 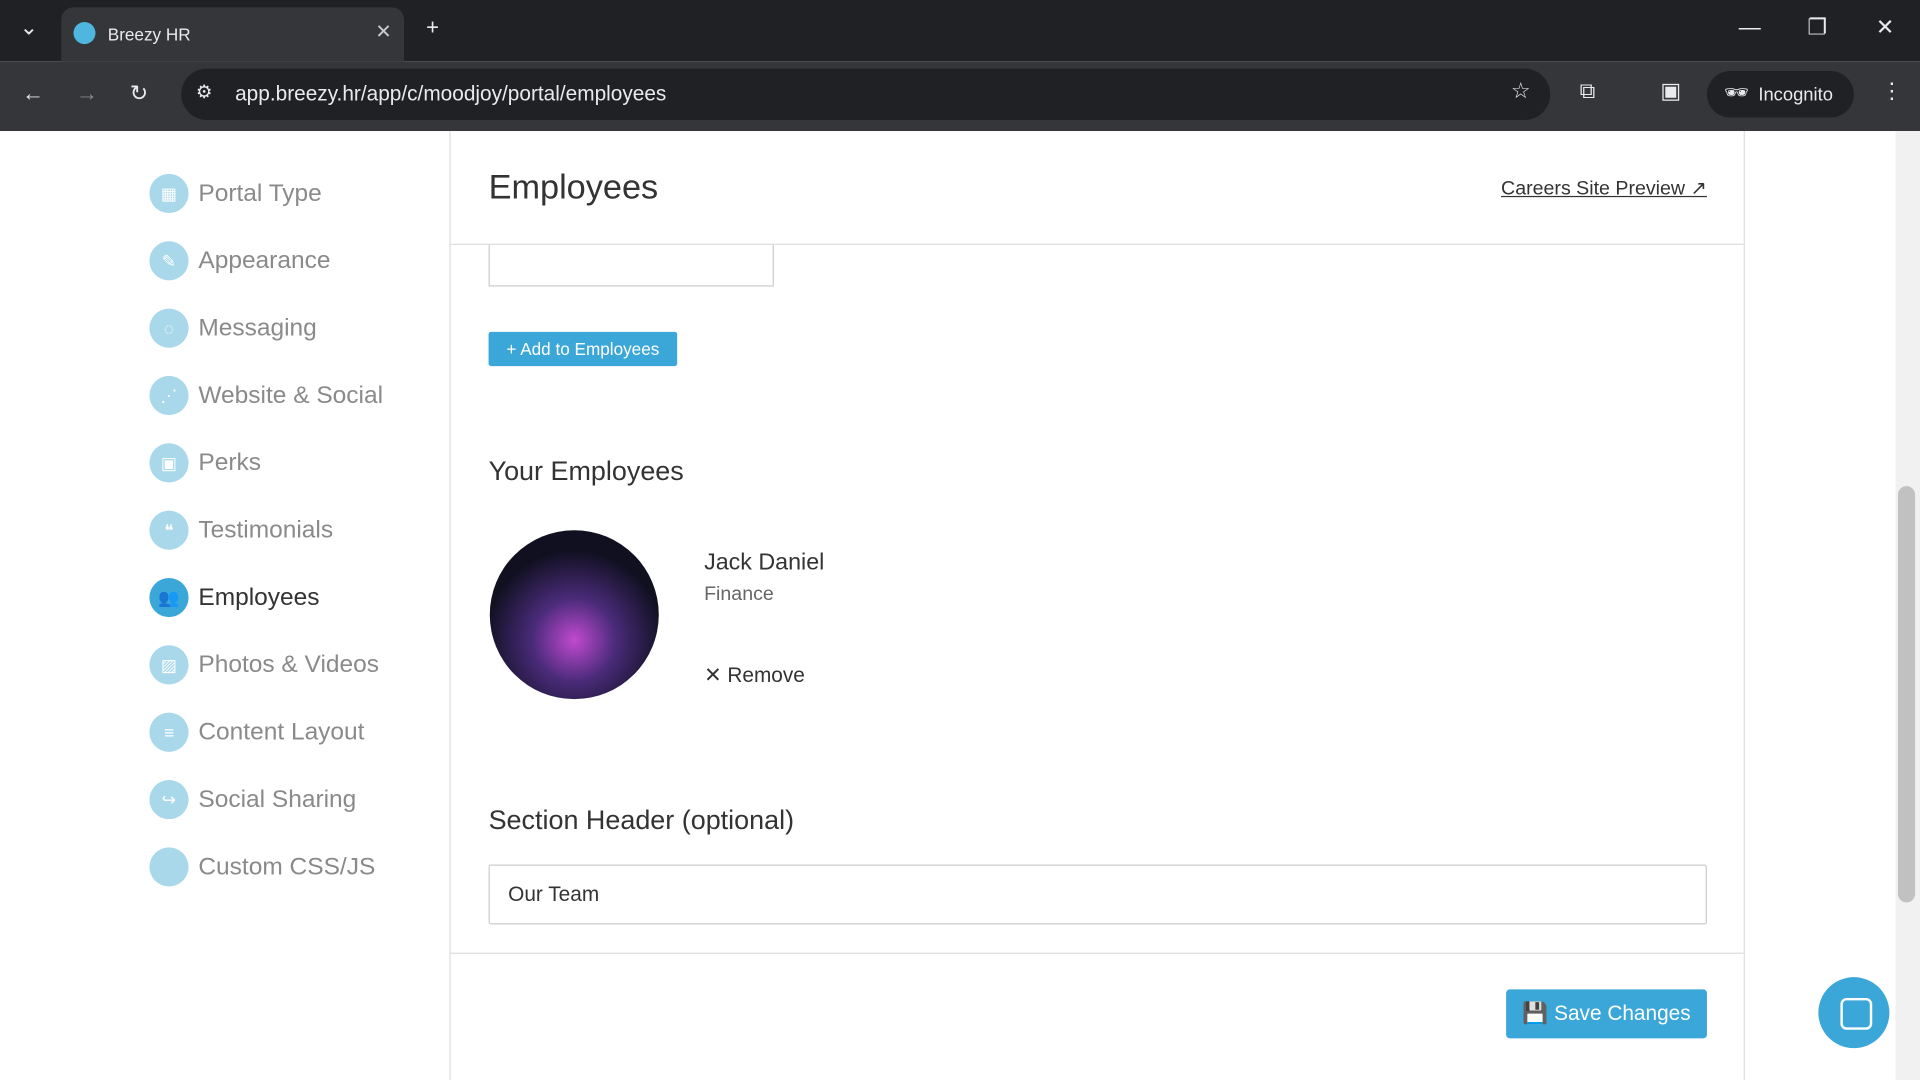 What do you see at coordinates (1097, 894) in the screenshot?
I see `section-header-input: Our Team` at bounding box center [1097, 894].